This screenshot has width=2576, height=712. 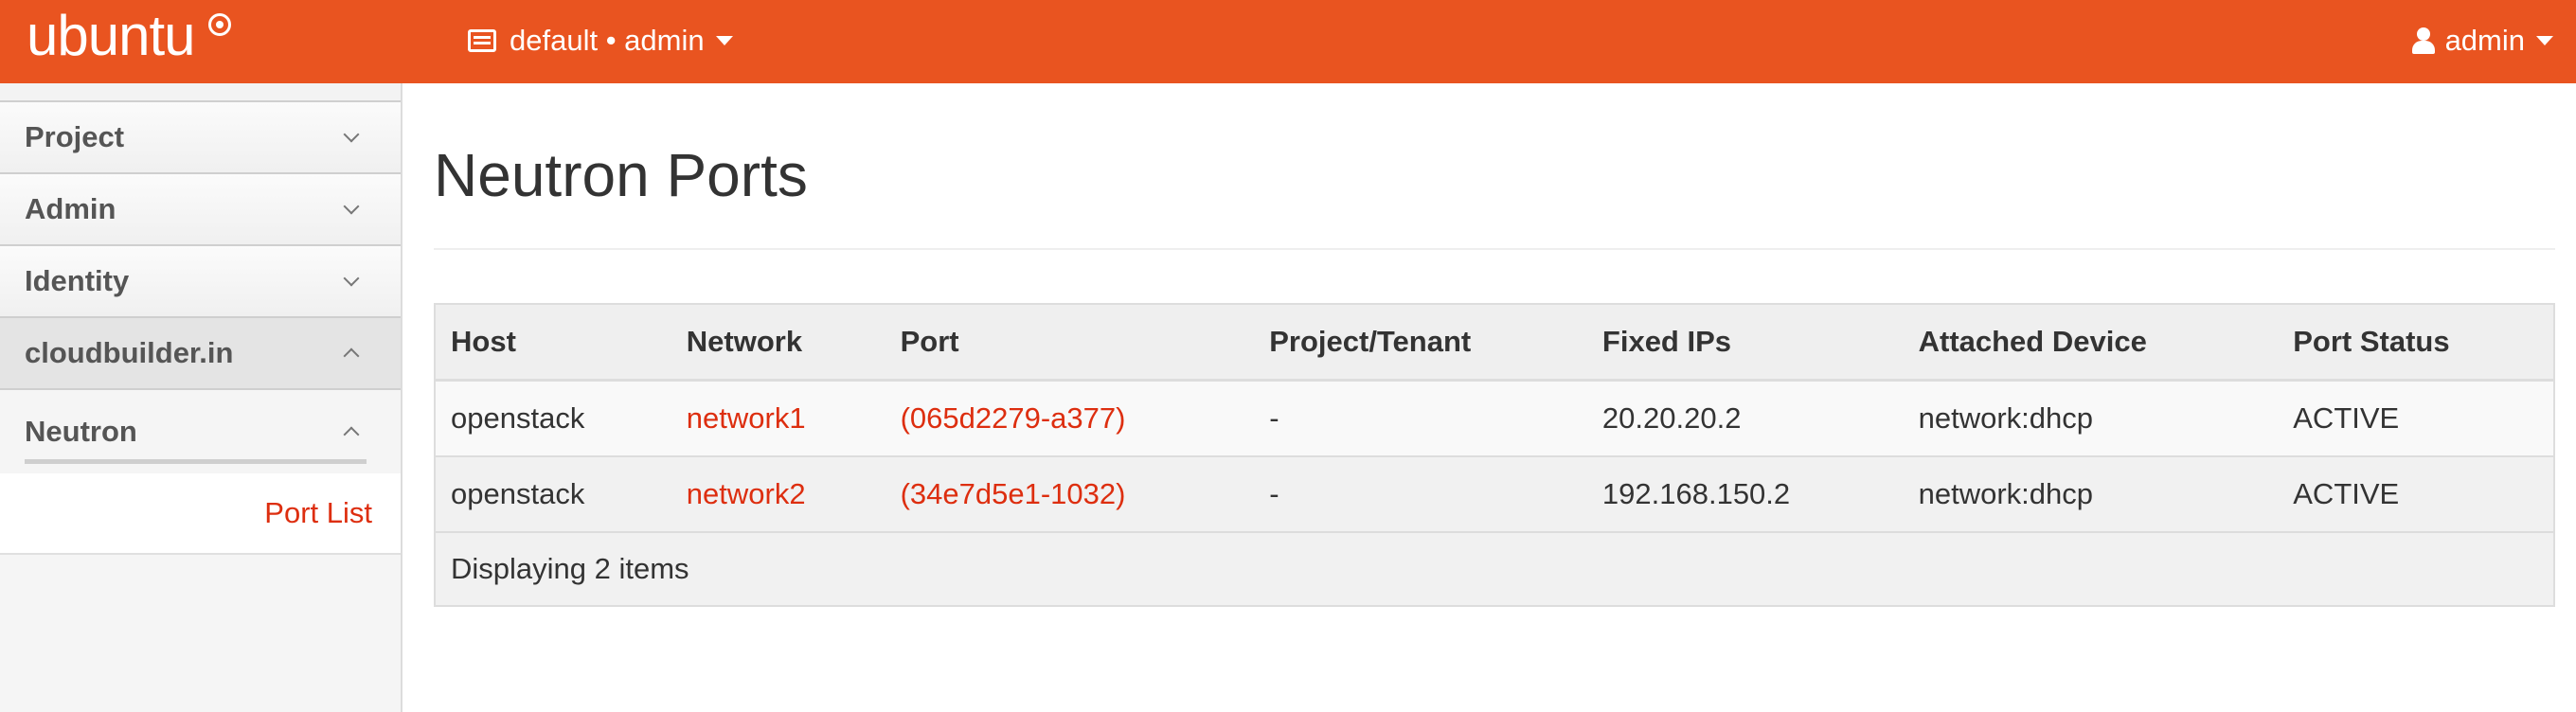 I want to click on sidebar-item-label: cloudbuilder.in, so click(x=129, y=352).